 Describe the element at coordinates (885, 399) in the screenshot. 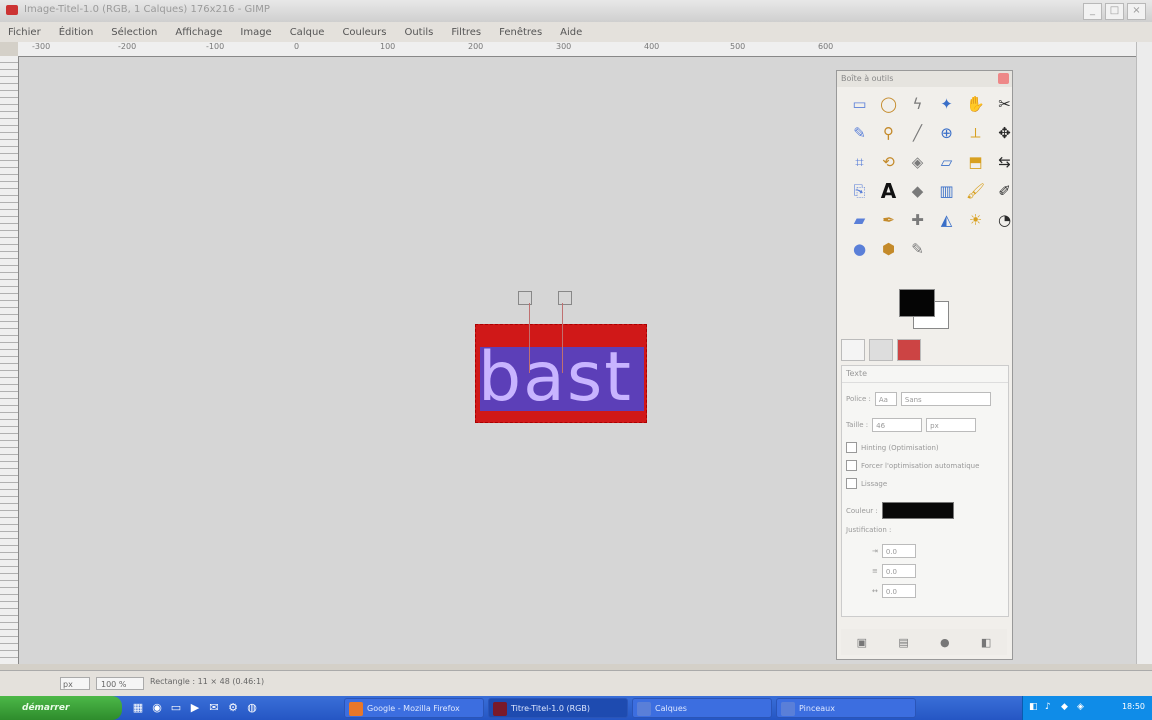

I see `font-preview-button: Aa` at that location.